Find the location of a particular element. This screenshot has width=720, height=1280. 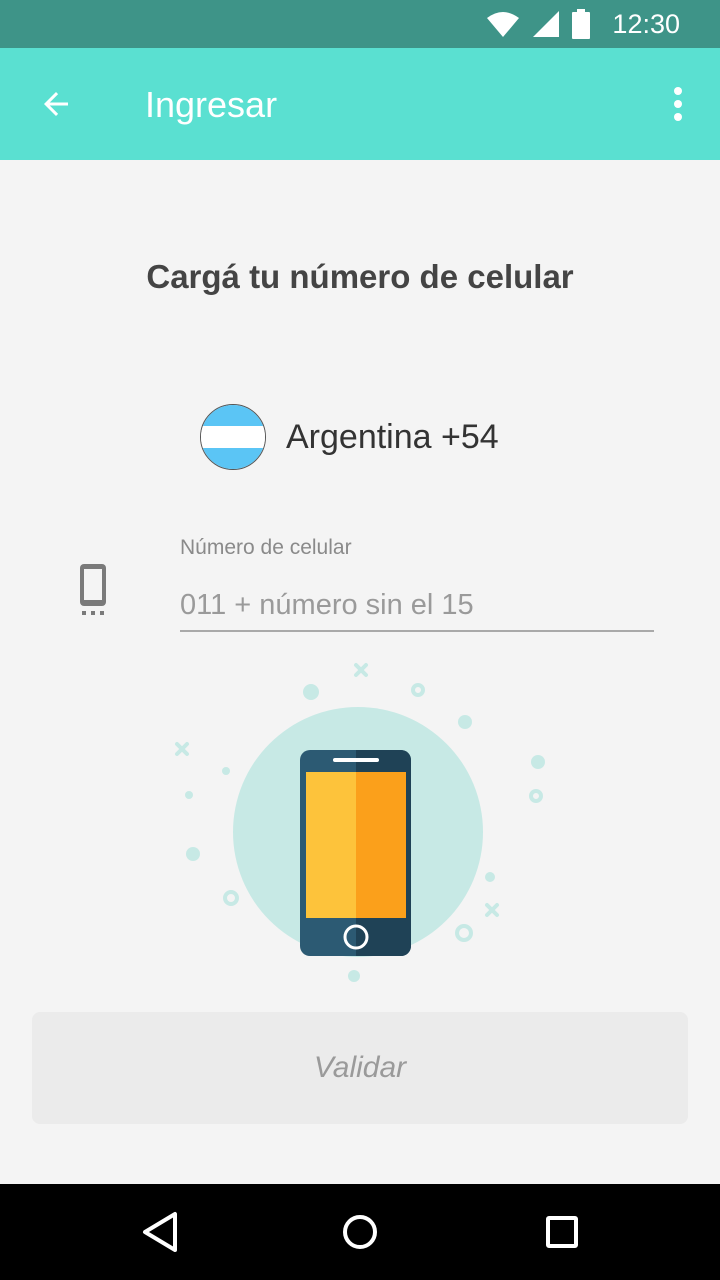

headline: Cargá tu número de celular is located at coordinates (360, 276).